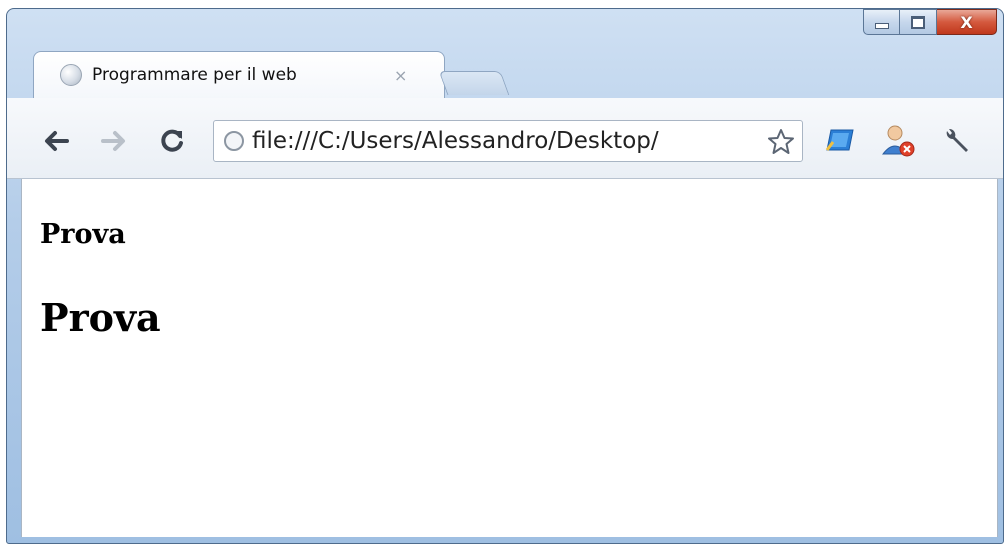  I want to click on star-icon, so click(781, 142).